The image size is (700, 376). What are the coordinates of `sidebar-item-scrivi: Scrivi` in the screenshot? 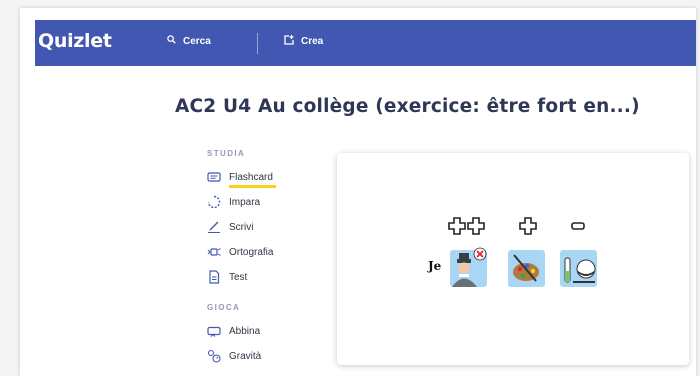 It's located at (230, 227).